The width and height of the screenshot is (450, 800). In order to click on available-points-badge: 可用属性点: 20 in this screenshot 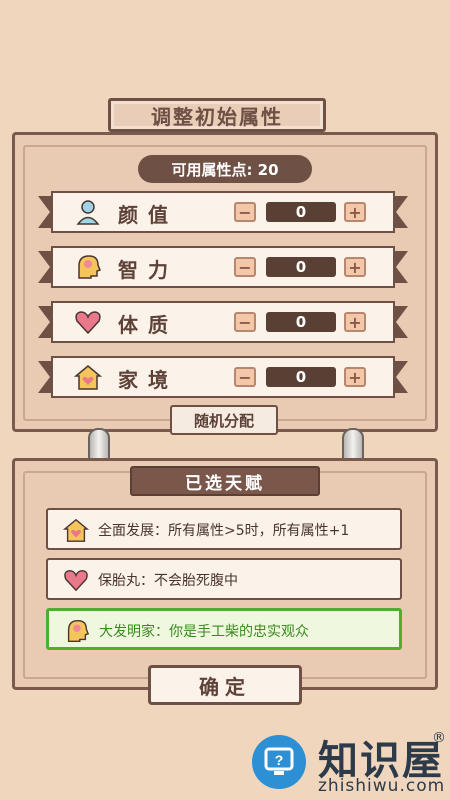, I will do `click(225, 169)`.